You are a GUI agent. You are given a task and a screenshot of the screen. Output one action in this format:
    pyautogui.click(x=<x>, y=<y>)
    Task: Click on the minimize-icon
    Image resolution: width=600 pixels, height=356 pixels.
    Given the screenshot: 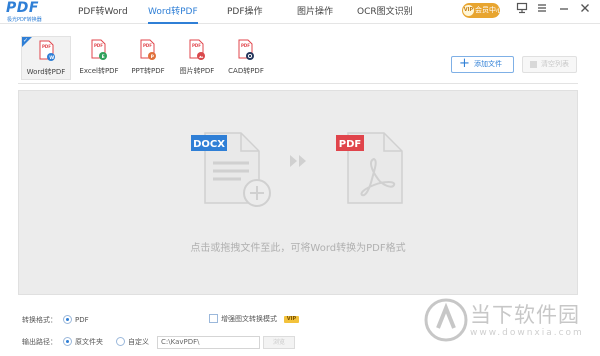 What is the action you would take?
    pyautogui.click(x=564, y=8)
    